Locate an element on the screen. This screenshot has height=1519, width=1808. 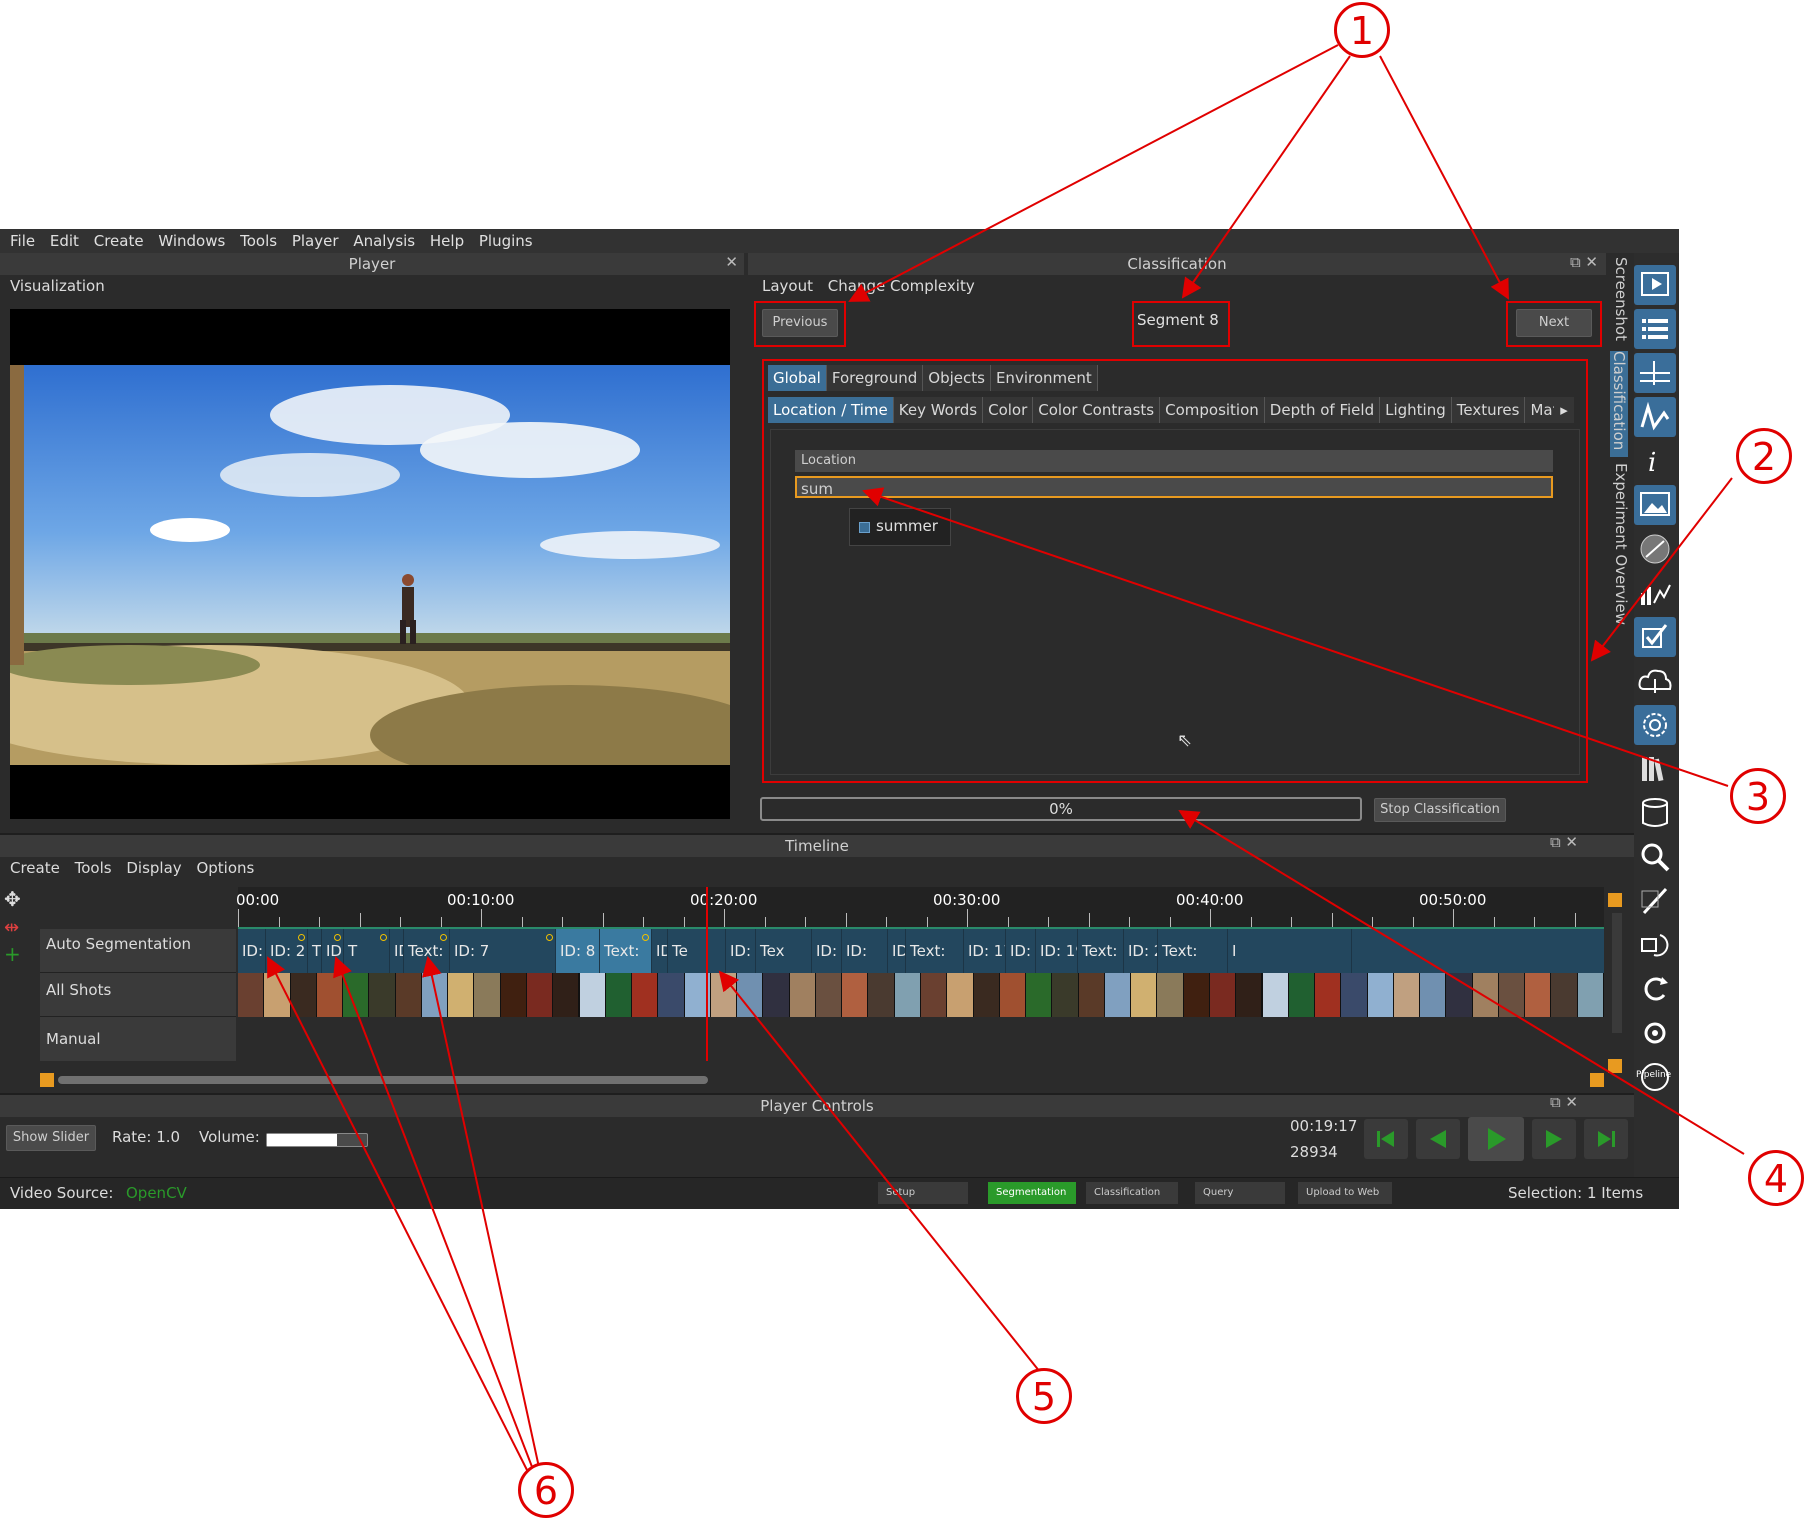
arrow-1-next is located at coordinates (1444, 177).